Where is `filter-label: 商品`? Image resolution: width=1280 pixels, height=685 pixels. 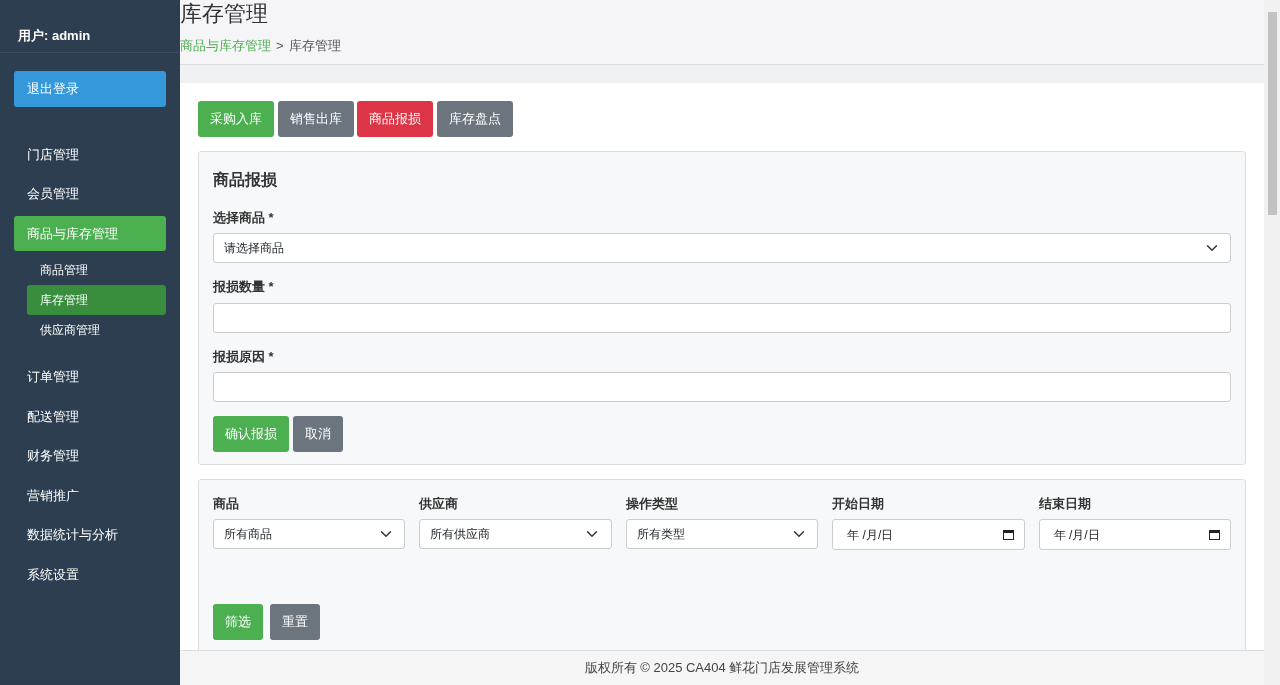 filter-label: 商品 is located at coordinates (226, 503).